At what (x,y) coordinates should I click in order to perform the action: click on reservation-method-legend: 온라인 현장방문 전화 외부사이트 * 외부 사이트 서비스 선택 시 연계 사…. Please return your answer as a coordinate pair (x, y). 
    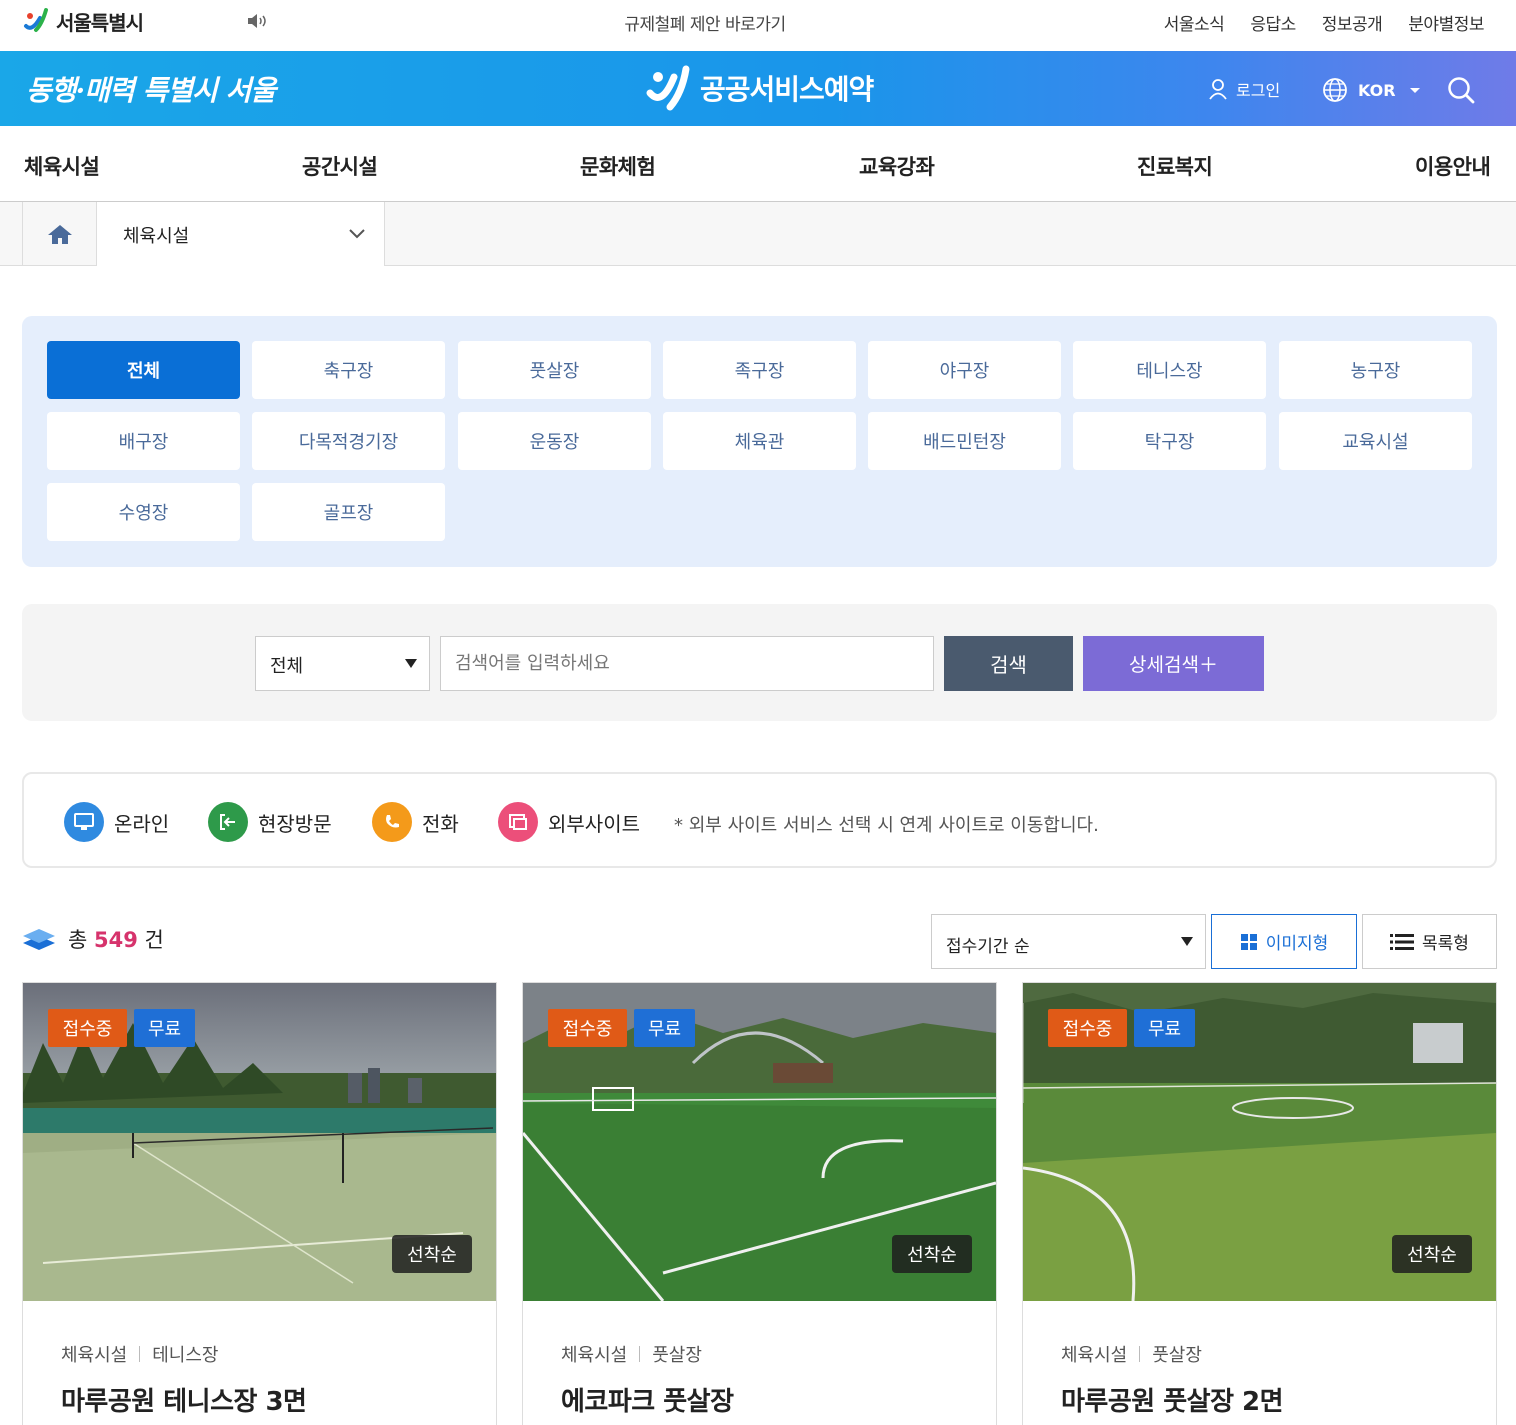
    Looking at the image, I should click on (759, 820).